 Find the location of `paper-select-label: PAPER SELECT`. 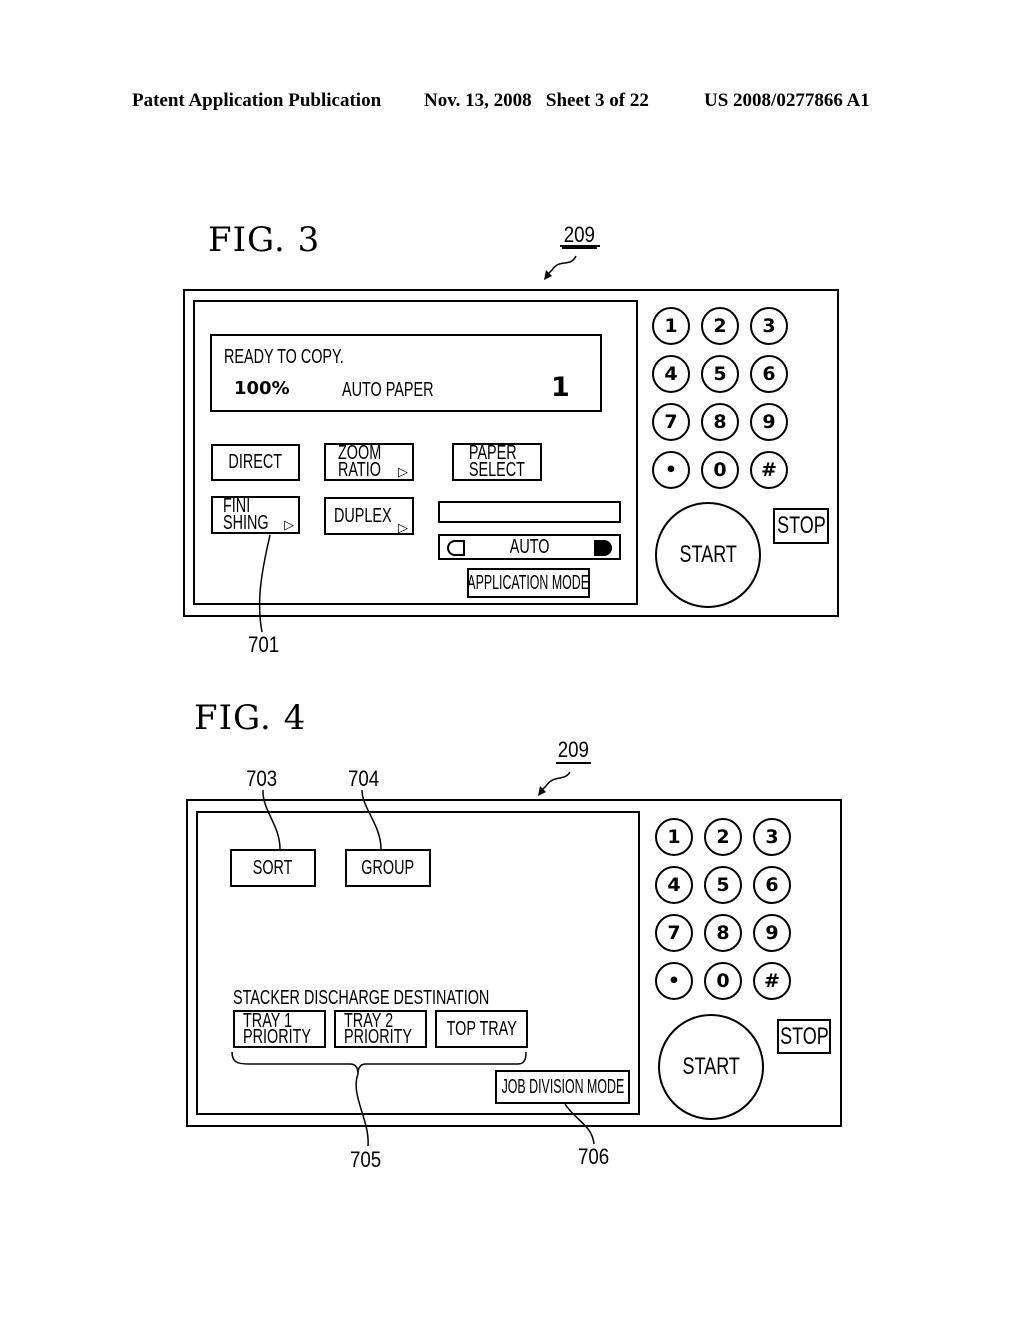

paper-select-label: PAPER SELECT is located at coordinates (497, 462).